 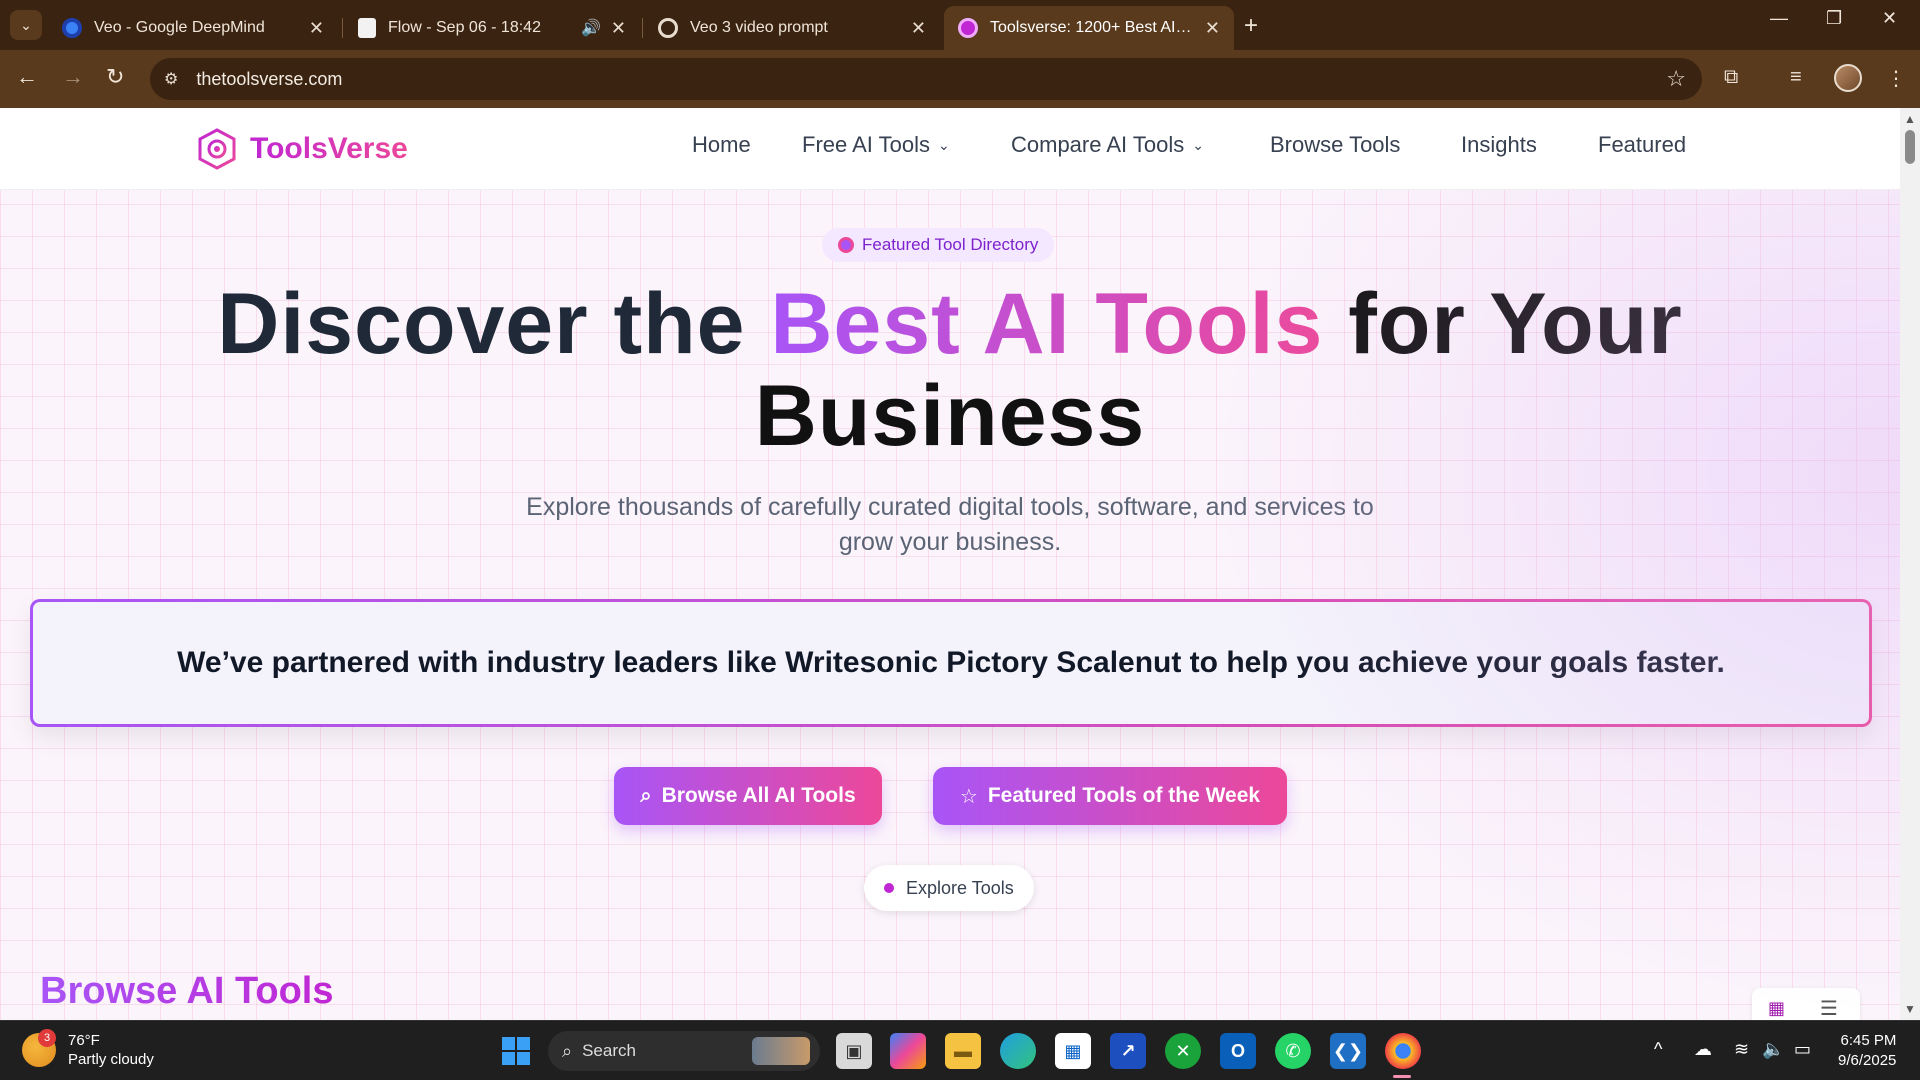 I want to click on weather-icon: 3, so click(x=39, y=1048).